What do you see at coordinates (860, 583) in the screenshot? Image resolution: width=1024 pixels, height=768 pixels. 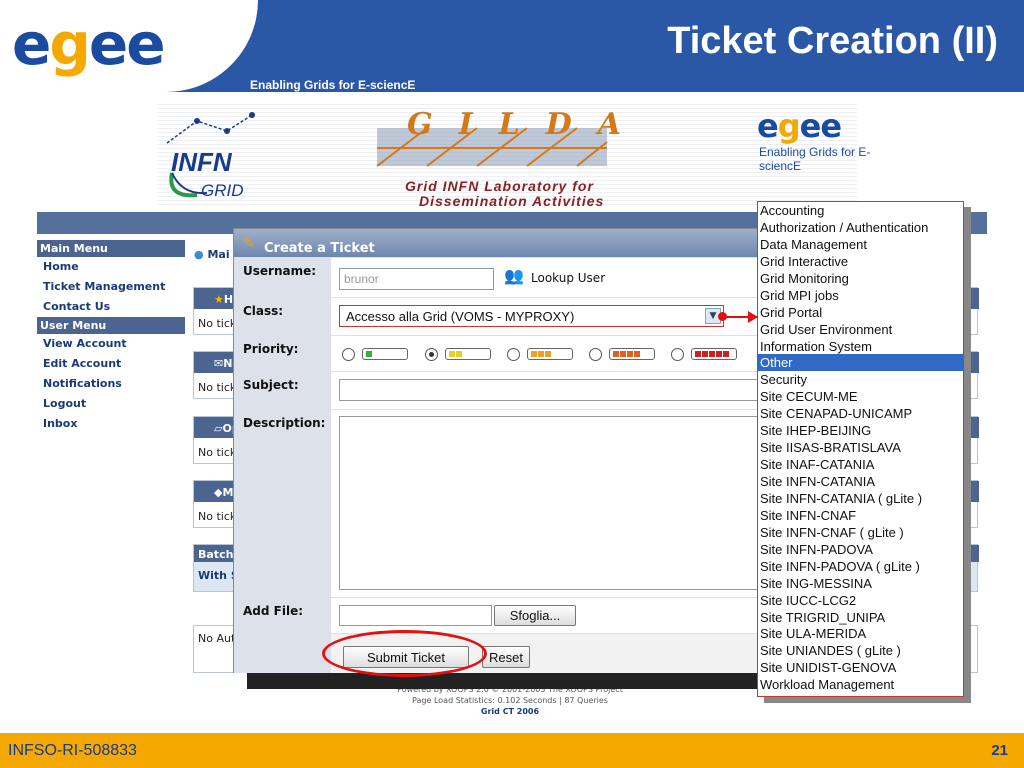 I see `class-option: Site ING-MESSINA` at bounding box center [860, 583].